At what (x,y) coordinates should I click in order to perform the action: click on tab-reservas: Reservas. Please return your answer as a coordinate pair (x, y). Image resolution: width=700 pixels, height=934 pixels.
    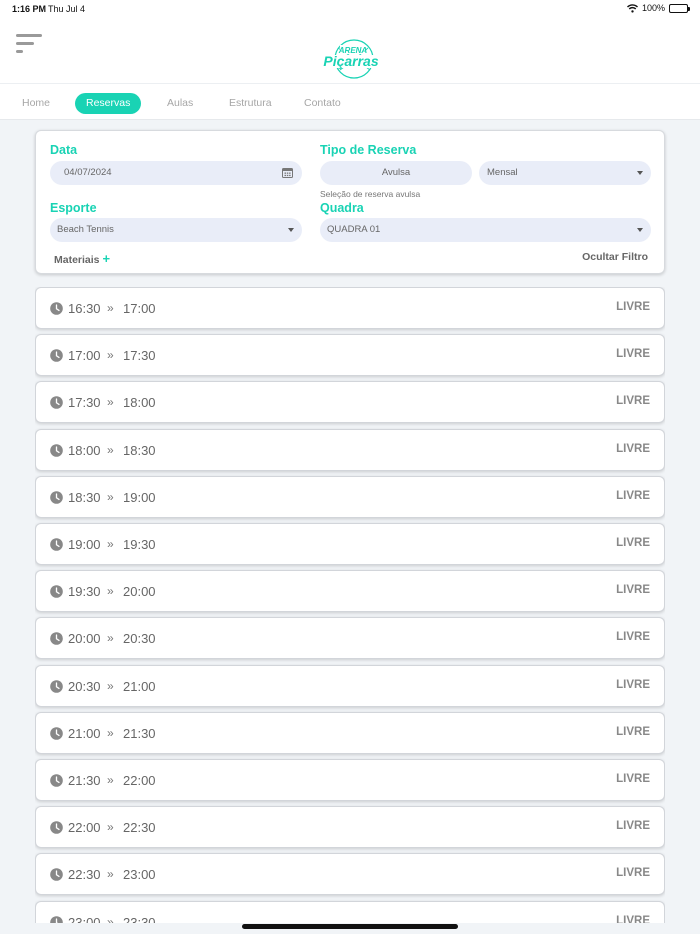
    Looking at the image, I should click on (108, 103).